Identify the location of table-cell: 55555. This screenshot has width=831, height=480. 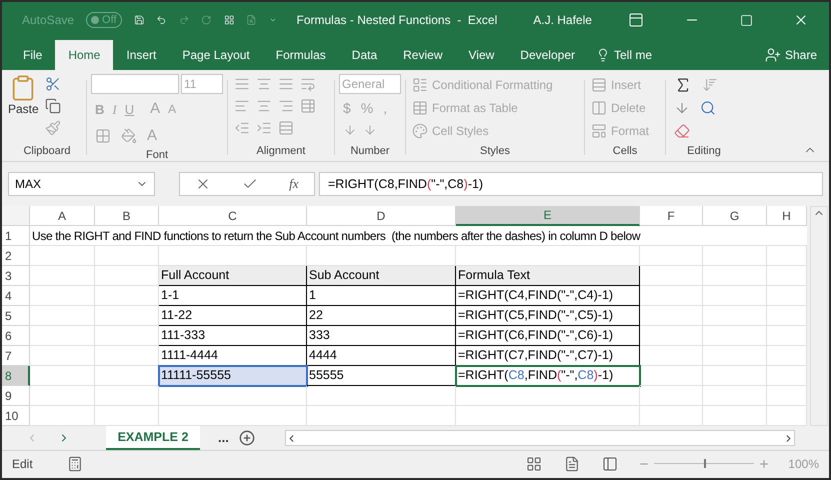
(381, 376).